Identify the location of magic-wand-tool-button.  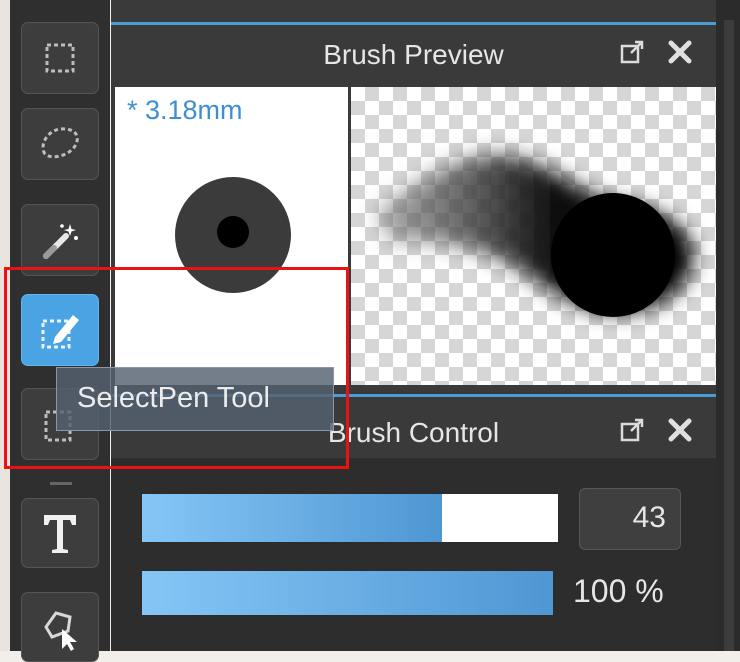
(60, 240).